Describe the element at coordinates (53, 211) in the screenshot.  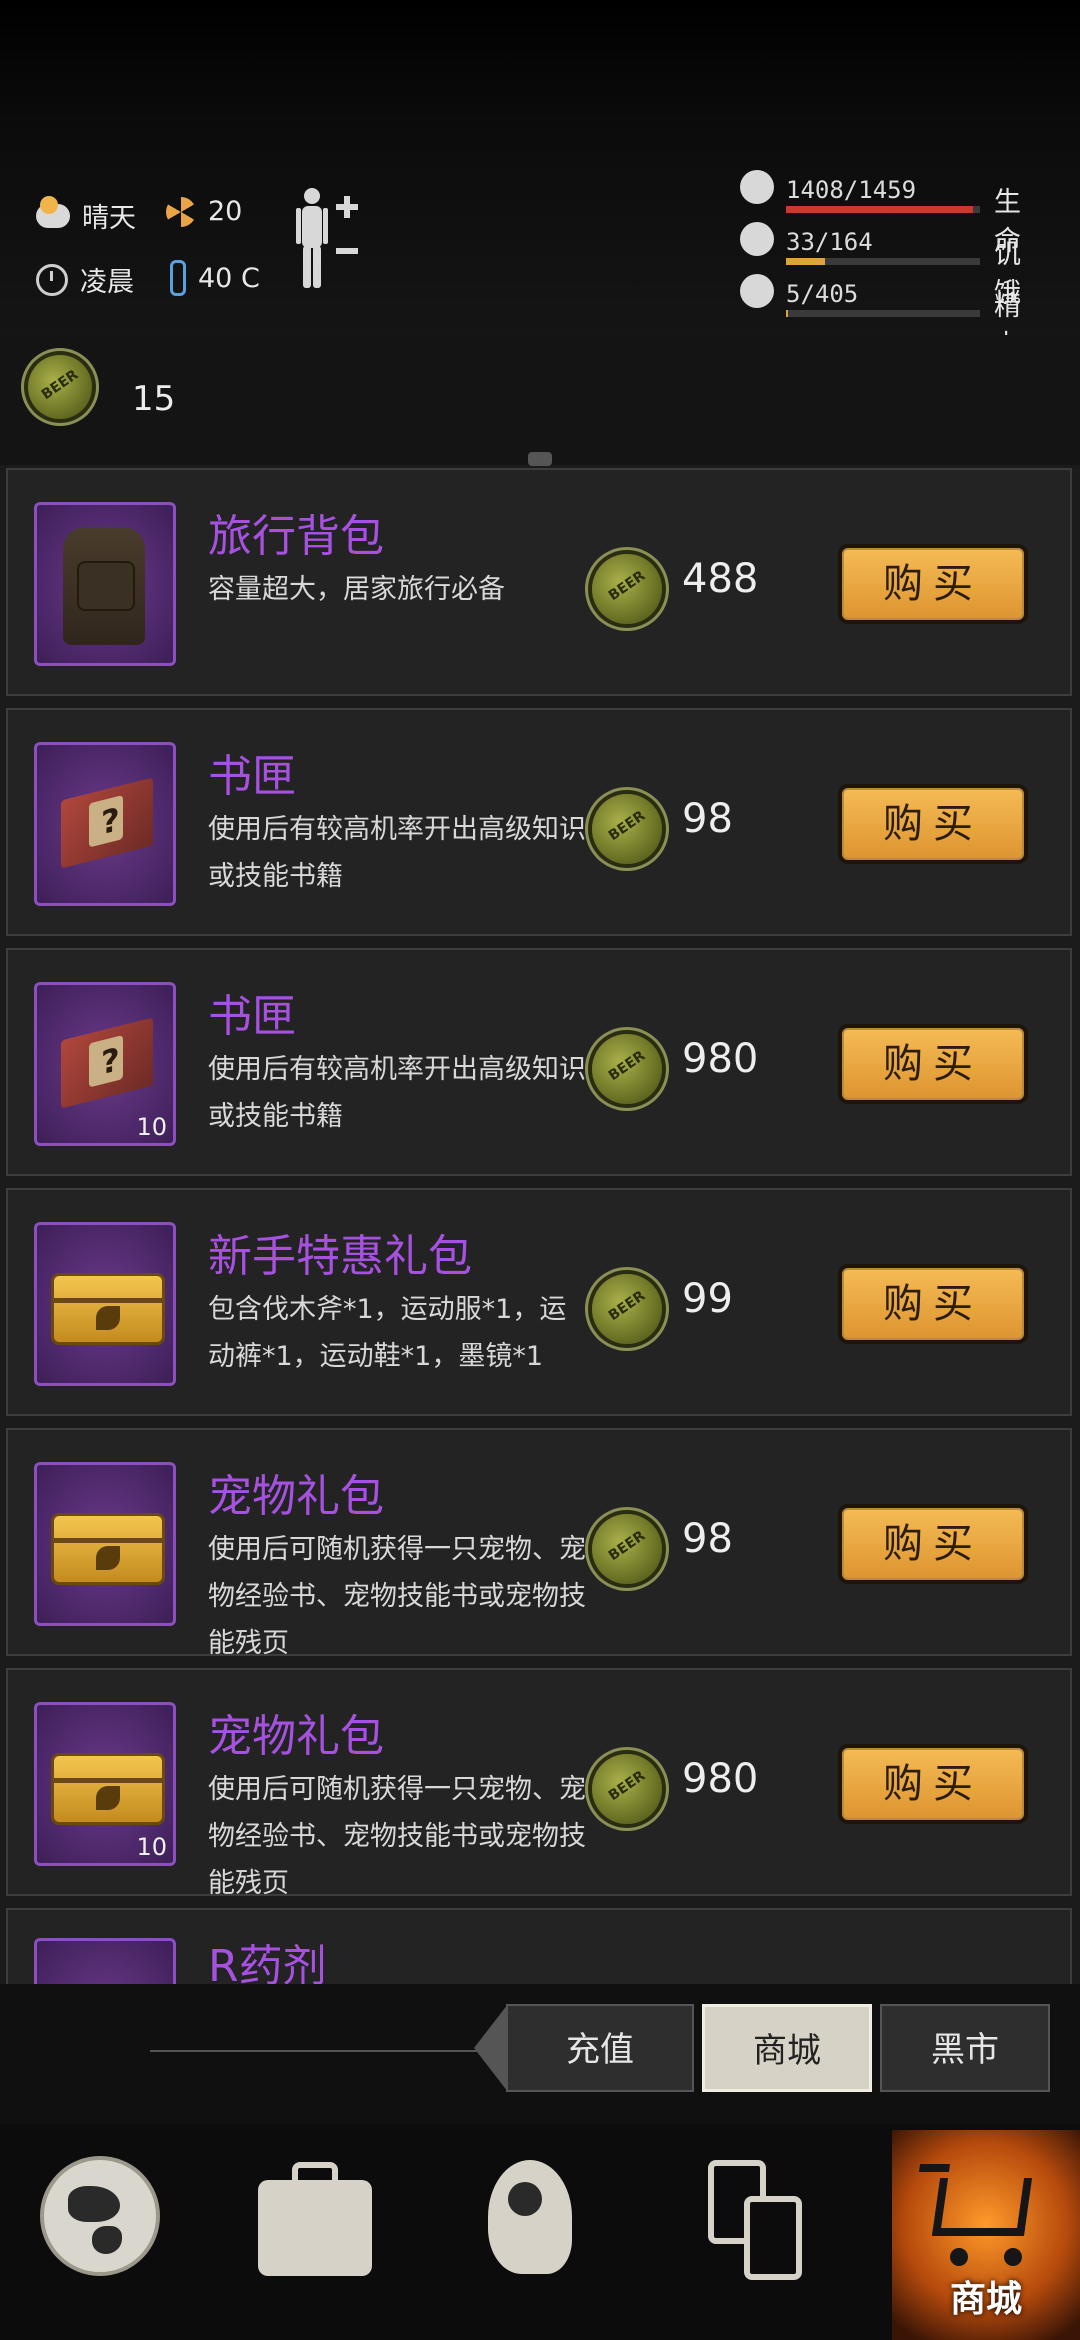
I see `sunny-cloud-icon` at that location.